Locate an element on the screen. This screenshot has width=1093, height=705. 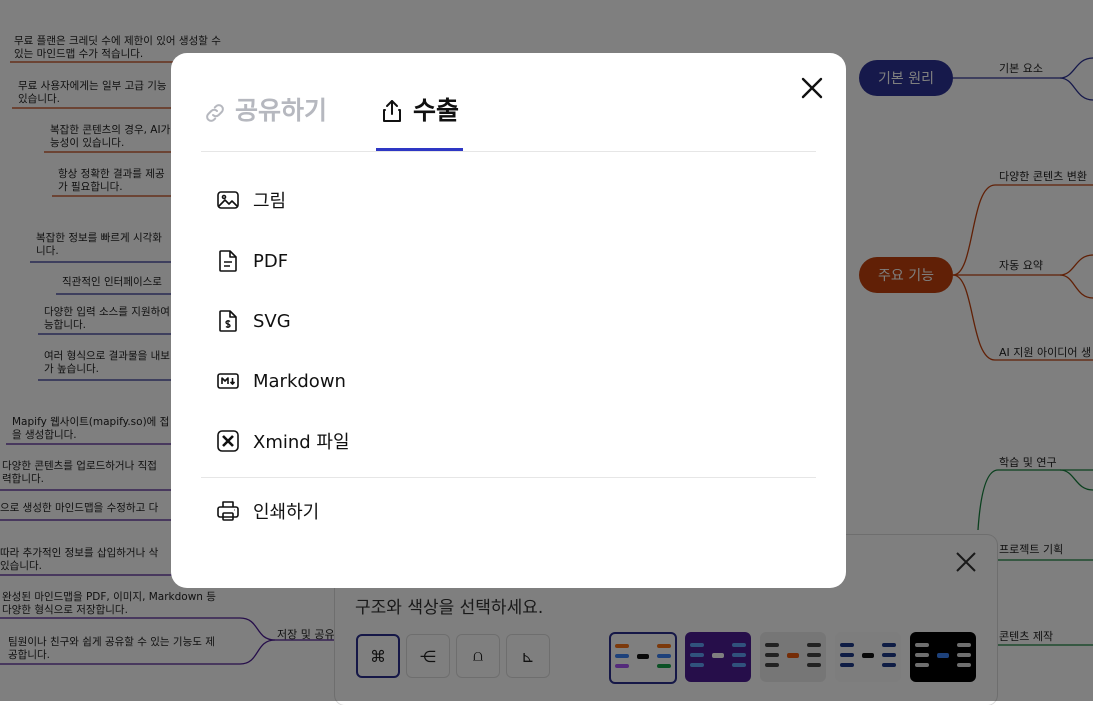
export-xmind-item: Xmind 파일 is located at coordinates (282, 441).